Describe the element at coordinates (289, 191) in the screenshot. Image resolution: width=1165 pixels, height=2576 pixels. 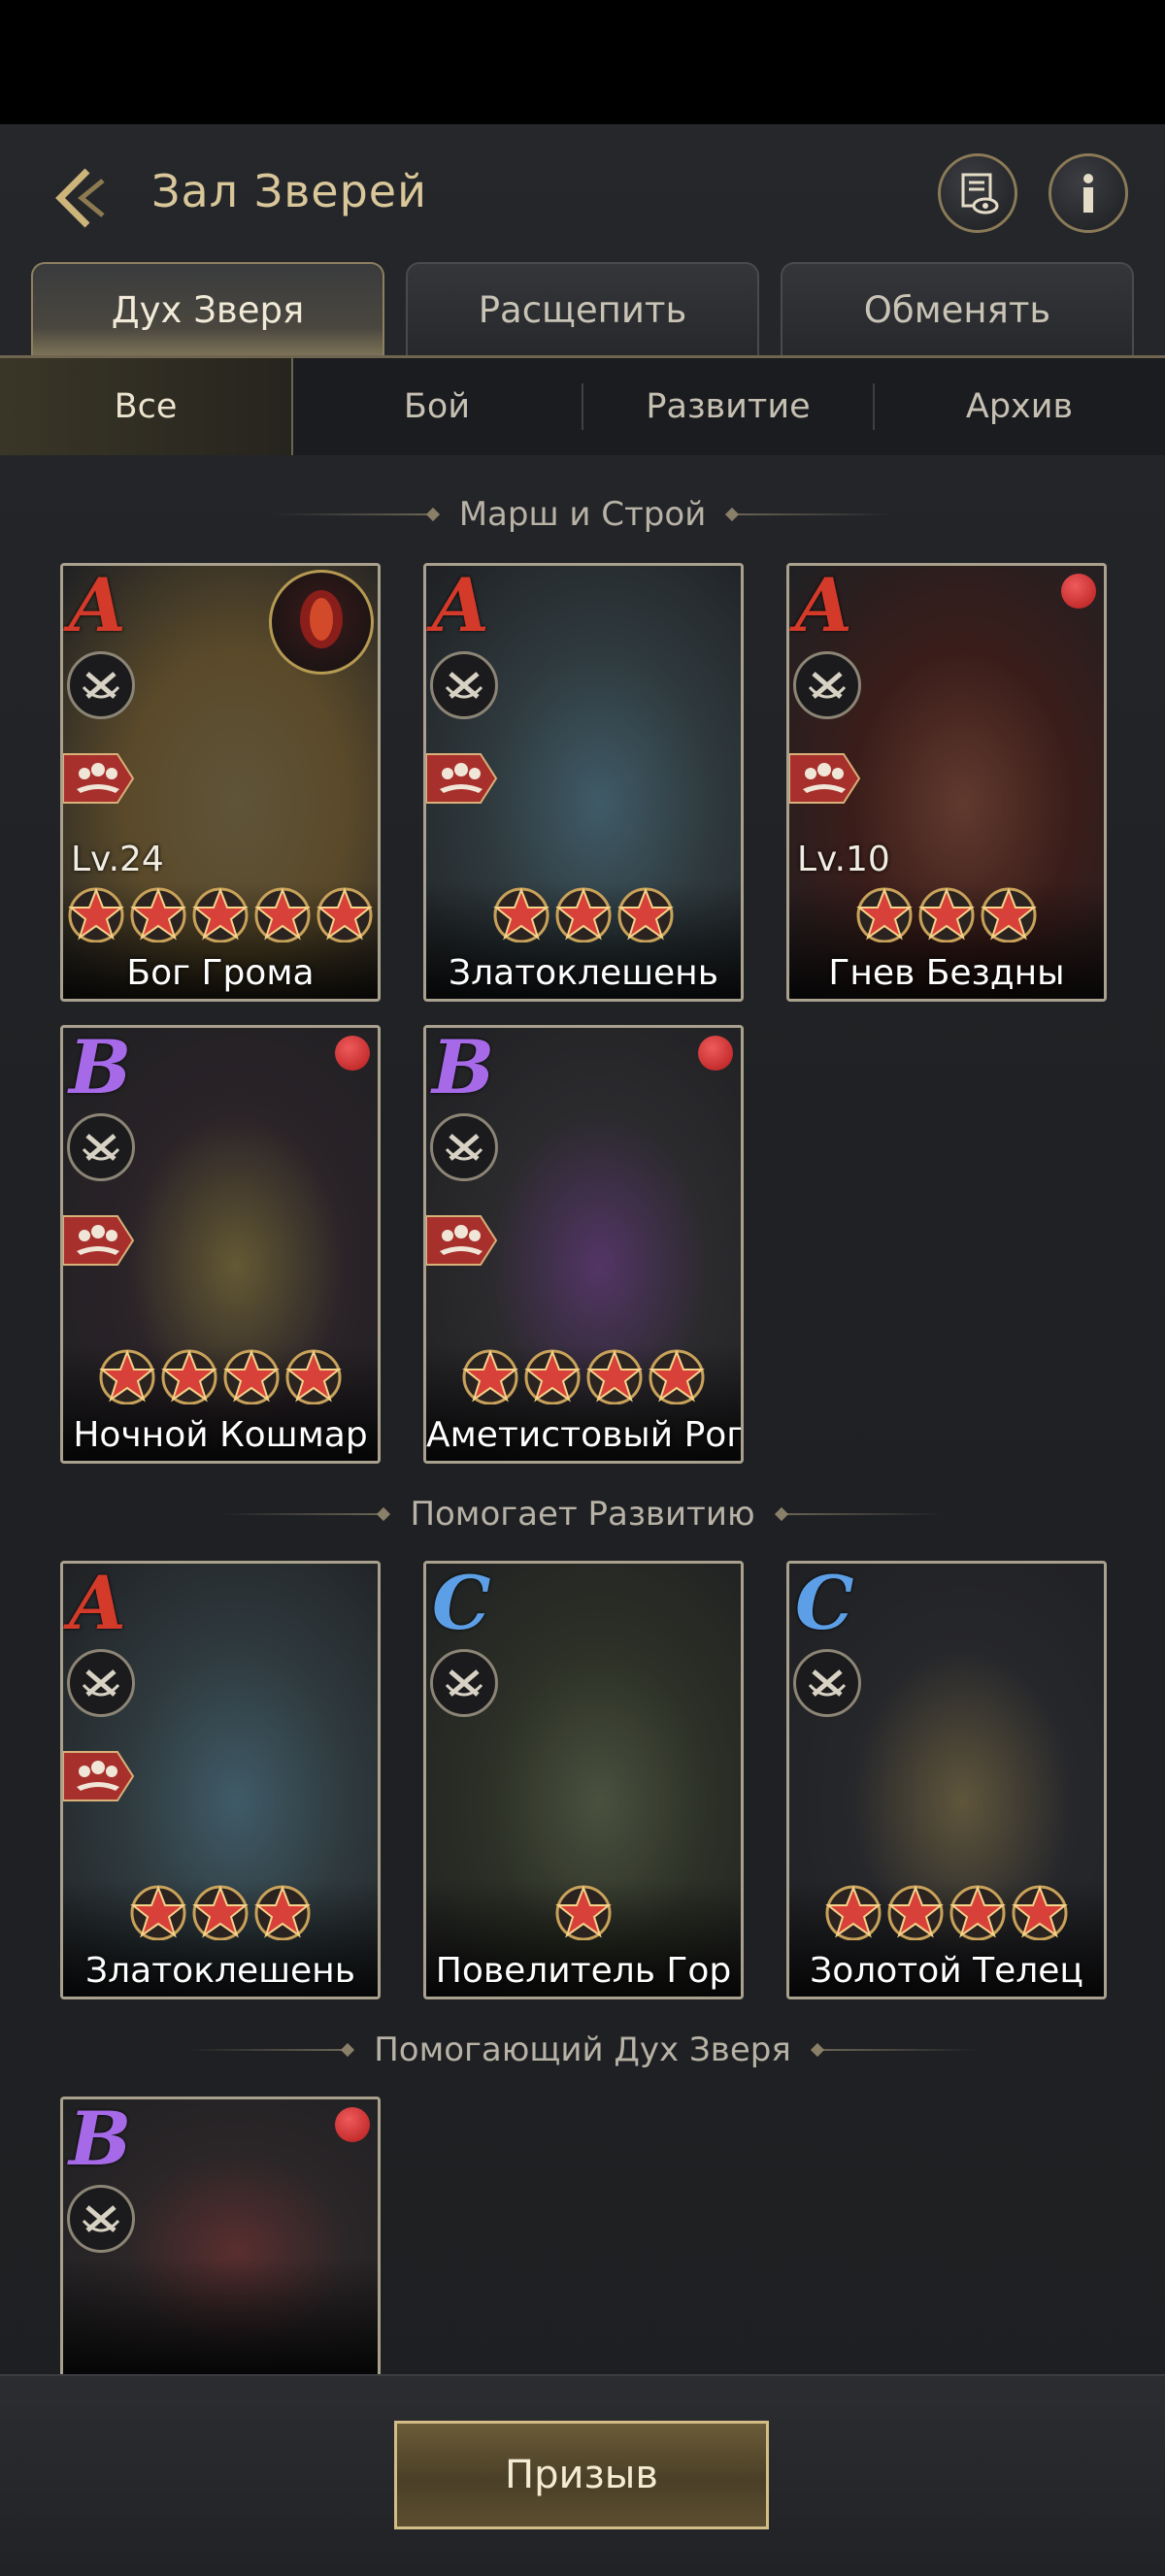
I see `page-title: Зал Зверей` at that location.